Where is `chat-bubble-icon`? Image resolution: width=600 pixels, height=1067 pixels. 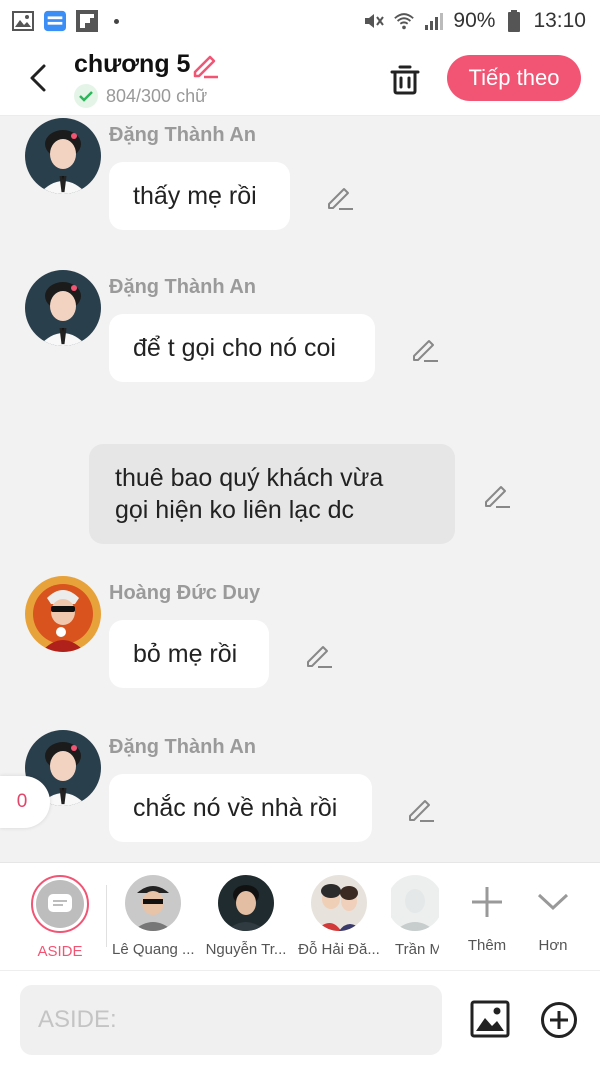
chat-bubble-icon is located at coordinates (60, 903).